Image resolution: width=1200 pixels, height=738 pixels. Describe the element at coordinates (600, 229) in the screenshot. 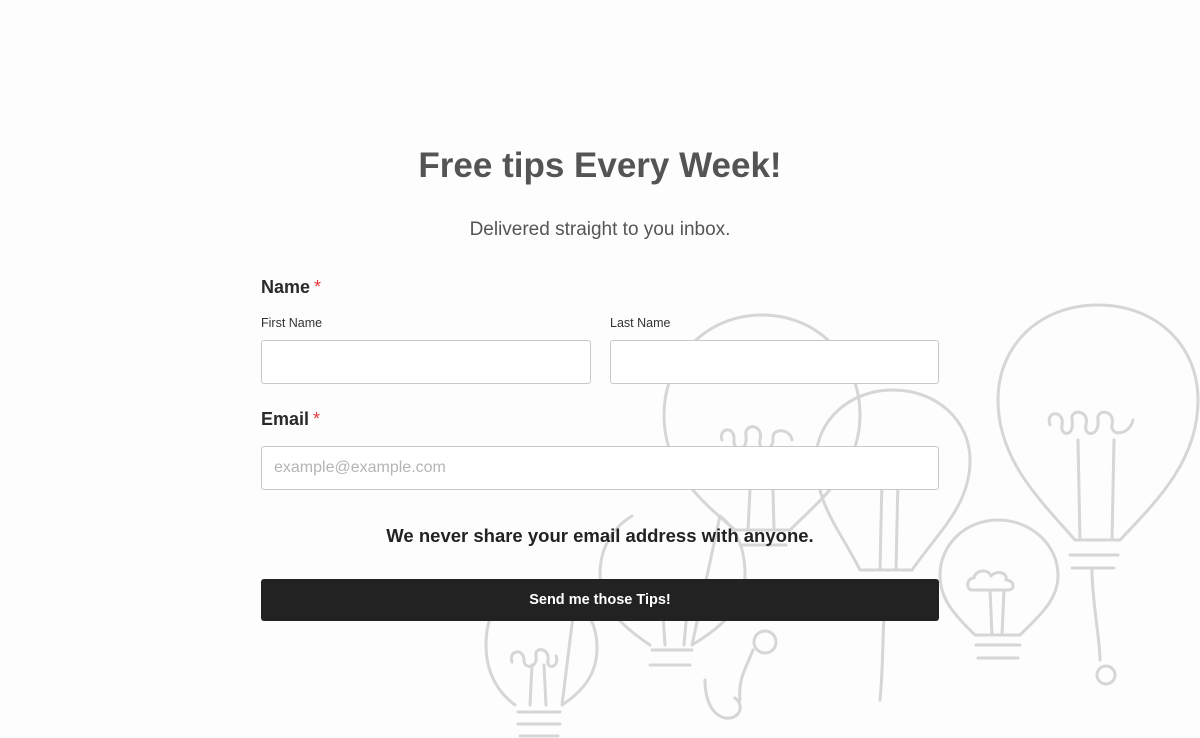

I see `form-subtitle: Delivered straight to you inbox.` at that location.